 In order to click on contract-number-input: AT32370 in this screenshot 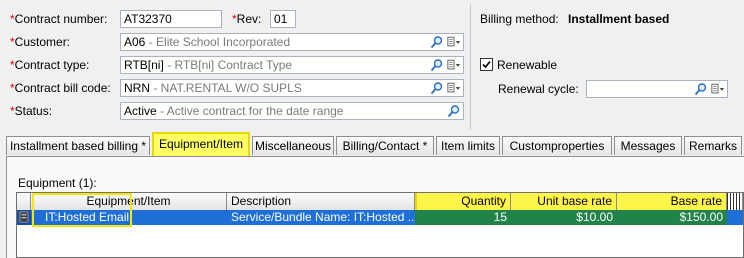, I will do `click(171, 19)`.